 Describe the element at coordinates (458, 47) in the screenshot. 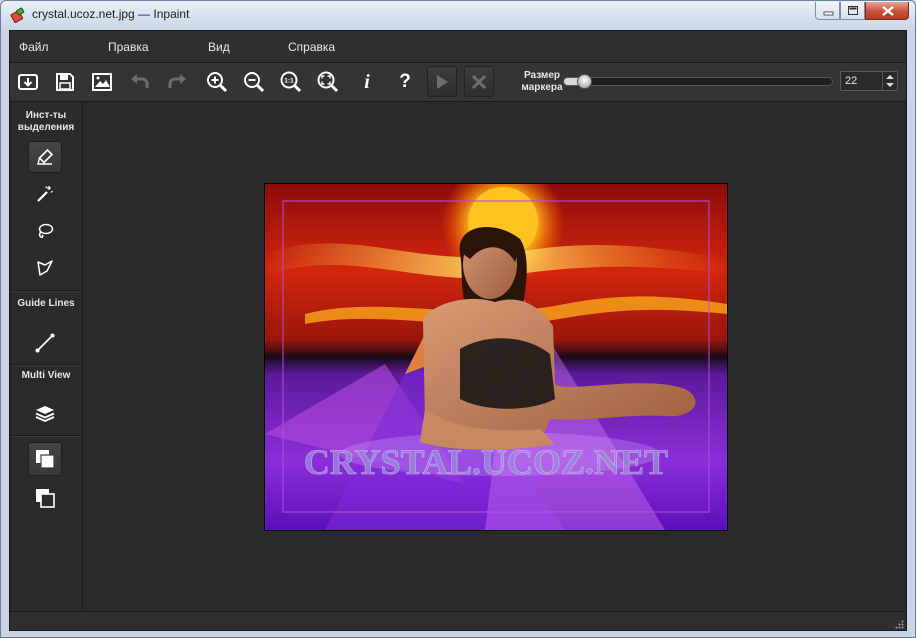

I see `menu-bar: Файл Правка Вид Справка` at that location.